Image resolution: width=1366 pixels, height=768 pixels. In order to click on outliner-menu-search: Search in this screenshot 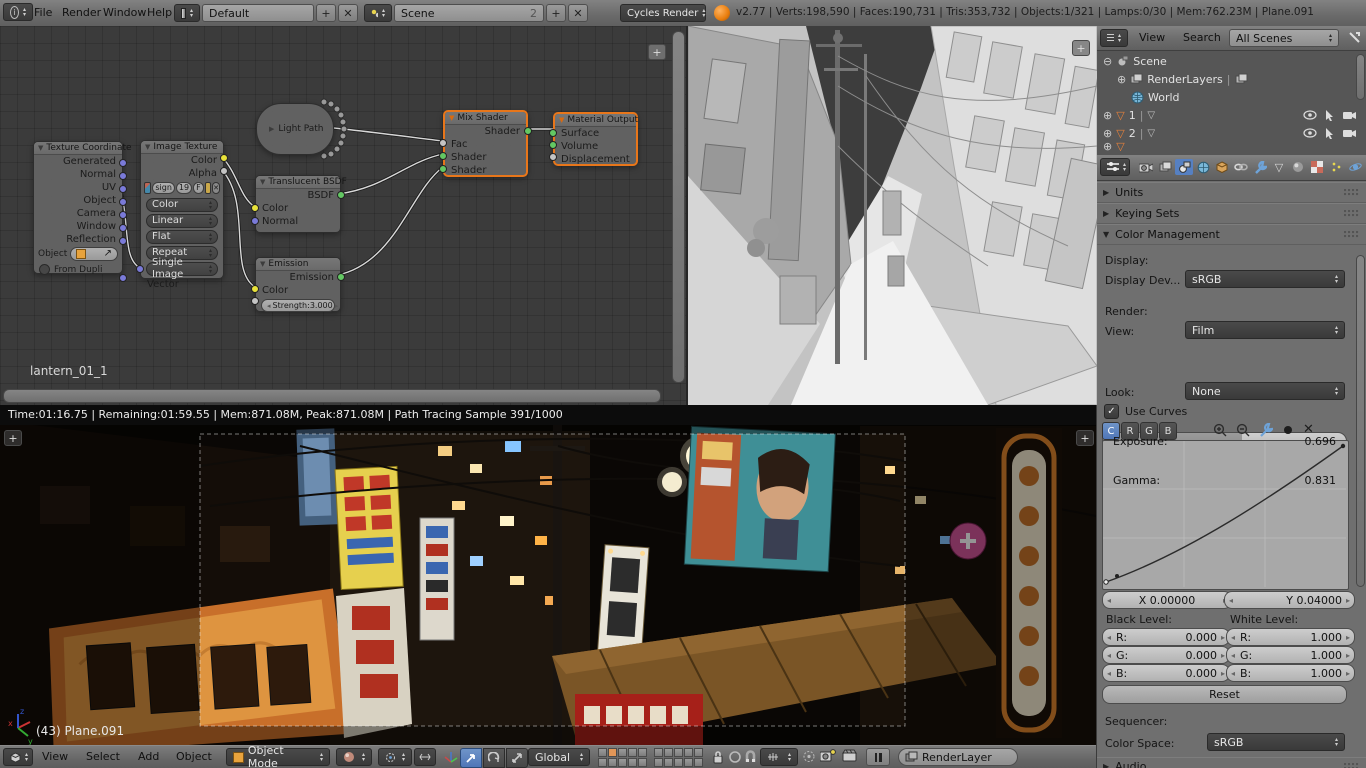, I will do `click(1202, 38)`.